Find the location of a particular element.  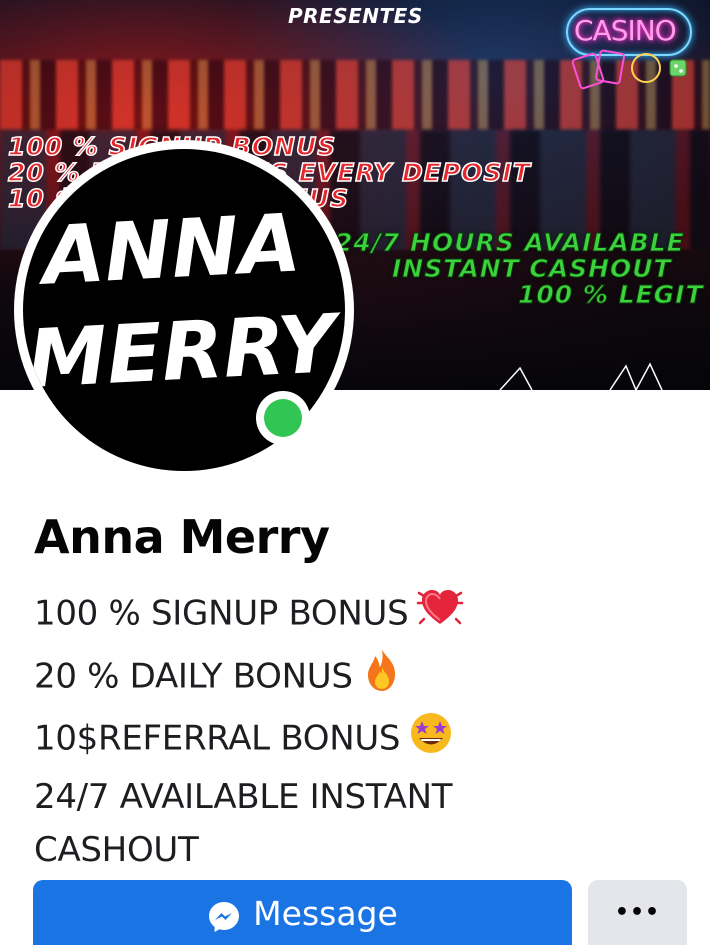

more-dots-icon: ••• is located at coordinates (637, 912).